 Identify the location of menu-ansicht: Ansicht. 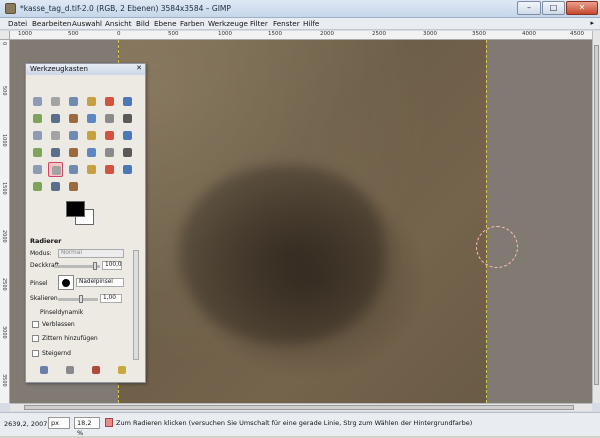
(118, 23).